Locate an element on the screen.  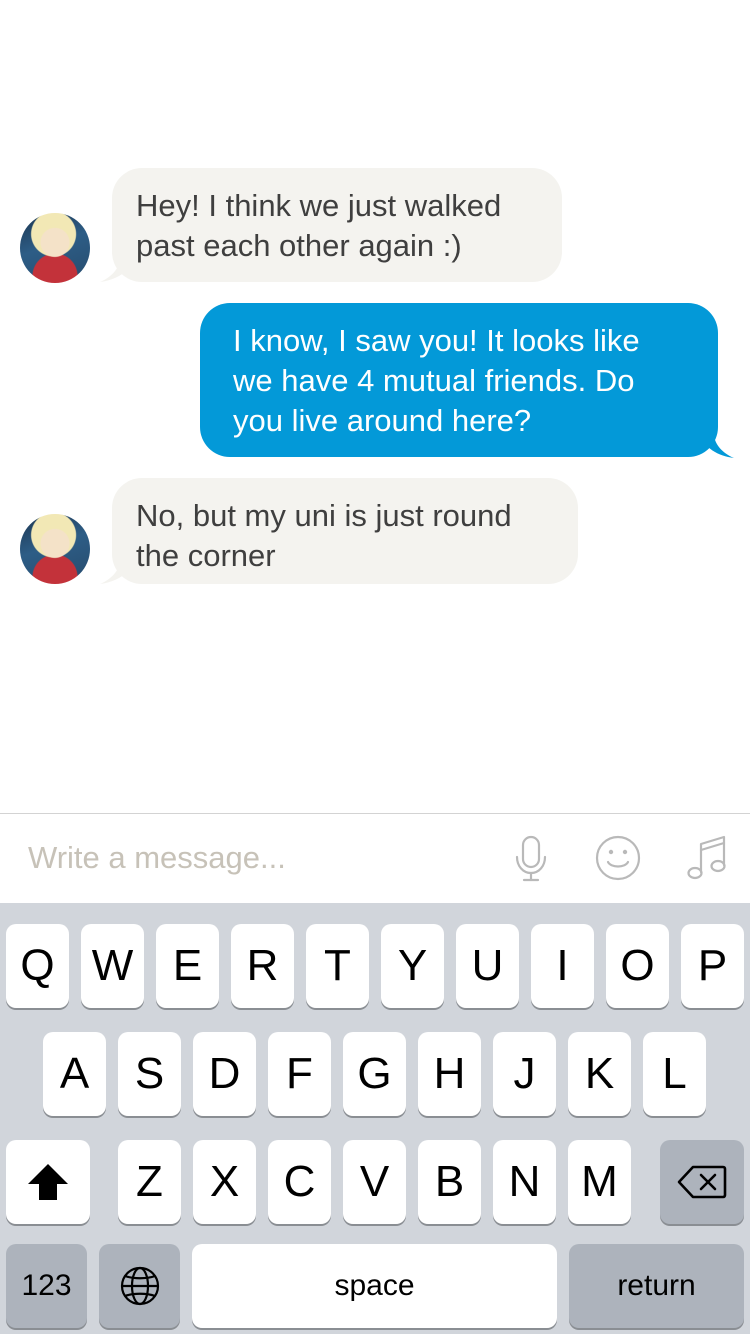
key-z: Z is located at coordinates (149, 1182).